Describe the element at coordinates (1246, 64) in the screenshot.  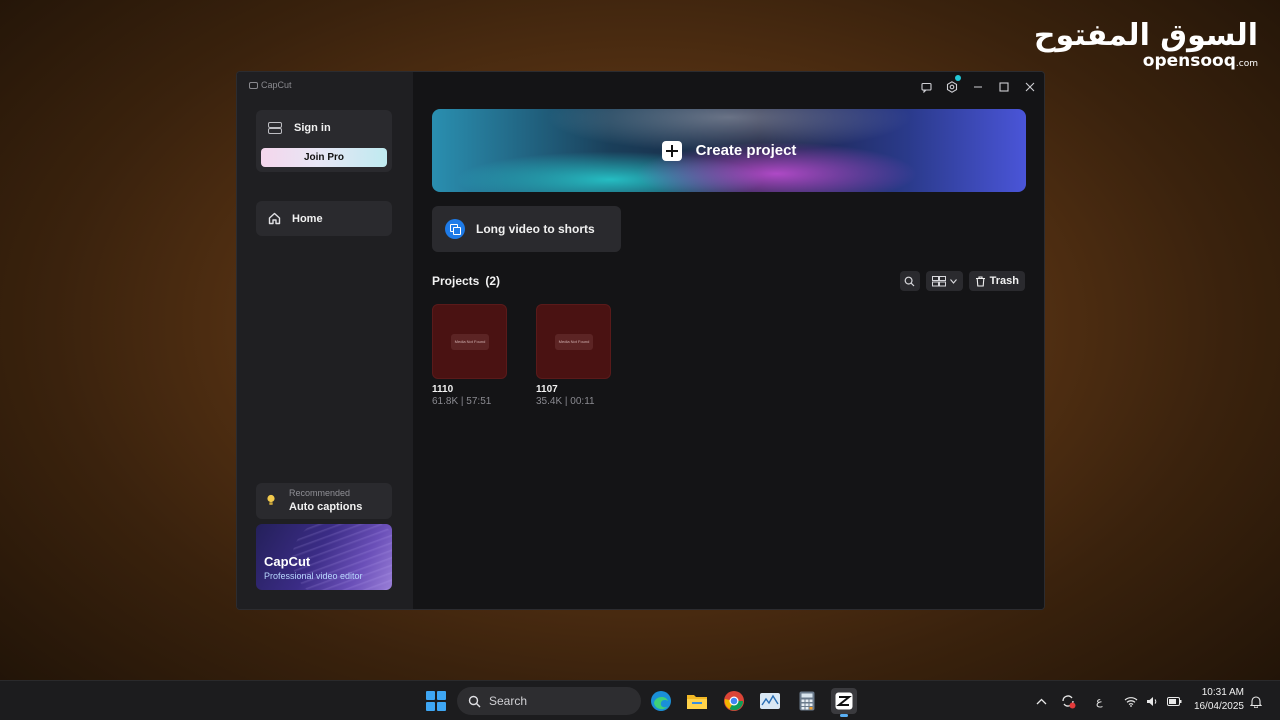
I see `watermark-suffix: .com` at that location.